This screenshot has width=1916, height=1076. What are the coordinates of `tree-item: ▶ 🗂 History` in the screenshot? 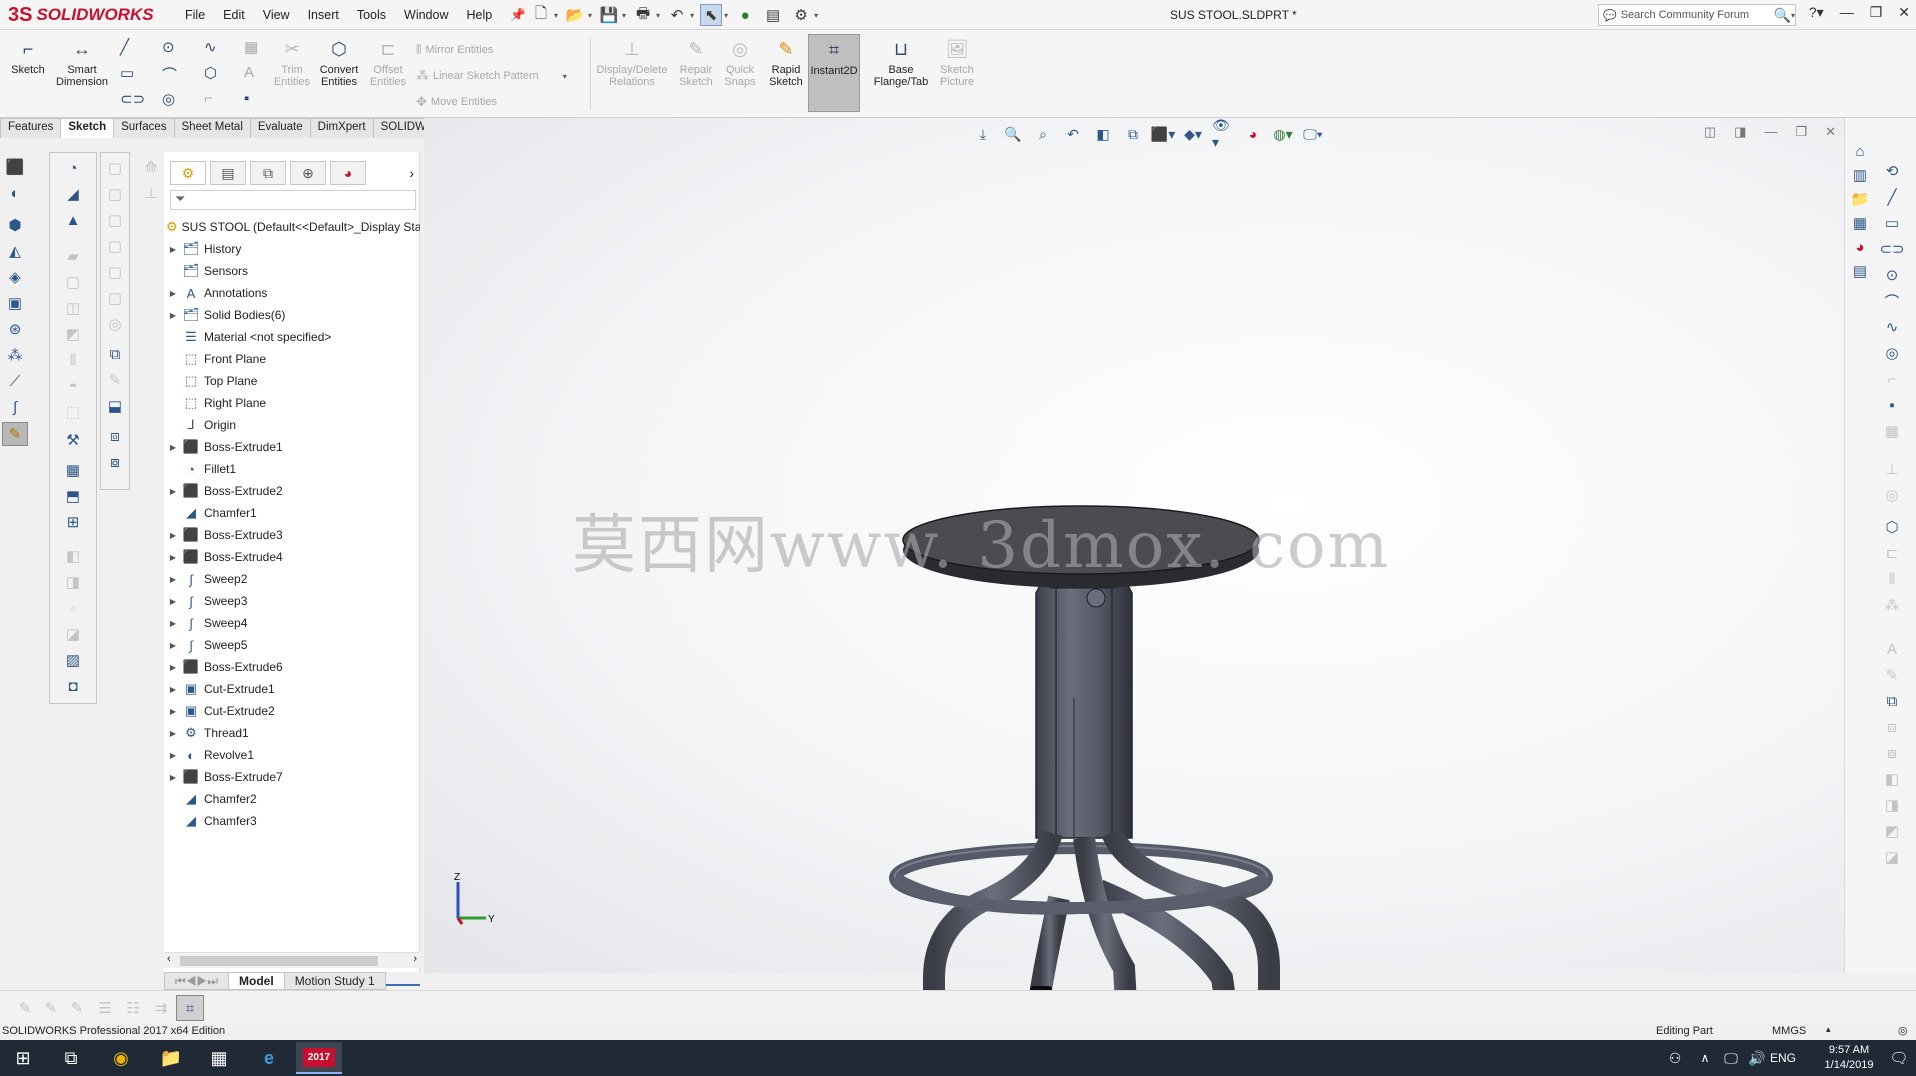 It's located at (292, 249).